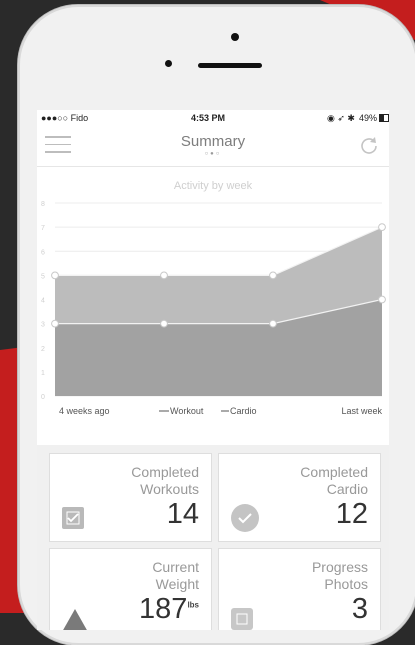  I want to click on page-indicator: ○●○, so click(213, 154).